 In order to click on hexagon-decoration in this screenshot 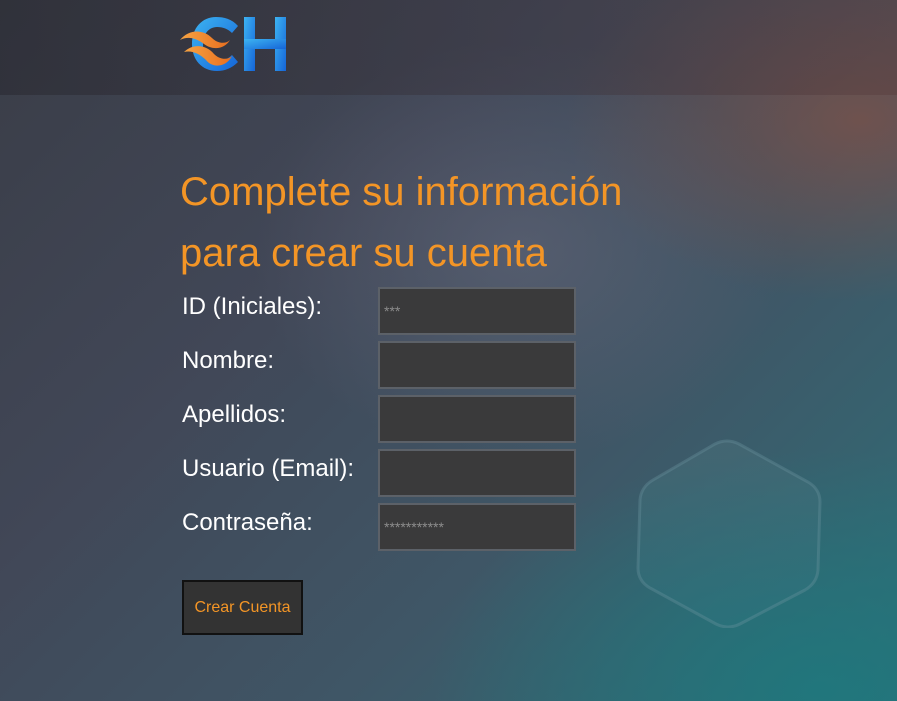, I will do `click(727, 533)`.